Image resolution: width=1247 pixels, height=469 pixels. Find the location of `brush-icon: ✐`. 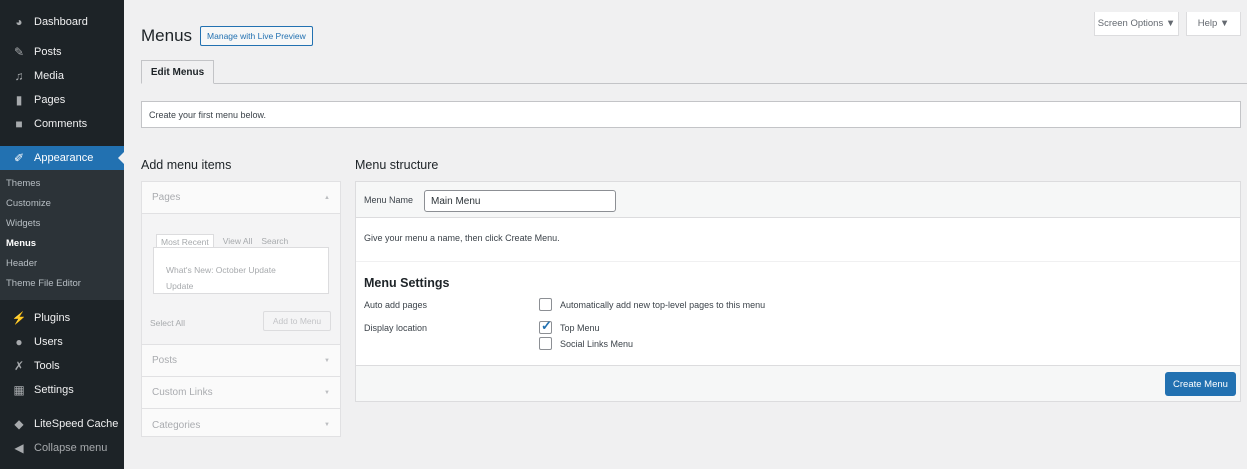

brush-icon: ✐ is located at coordinates (19, 158).